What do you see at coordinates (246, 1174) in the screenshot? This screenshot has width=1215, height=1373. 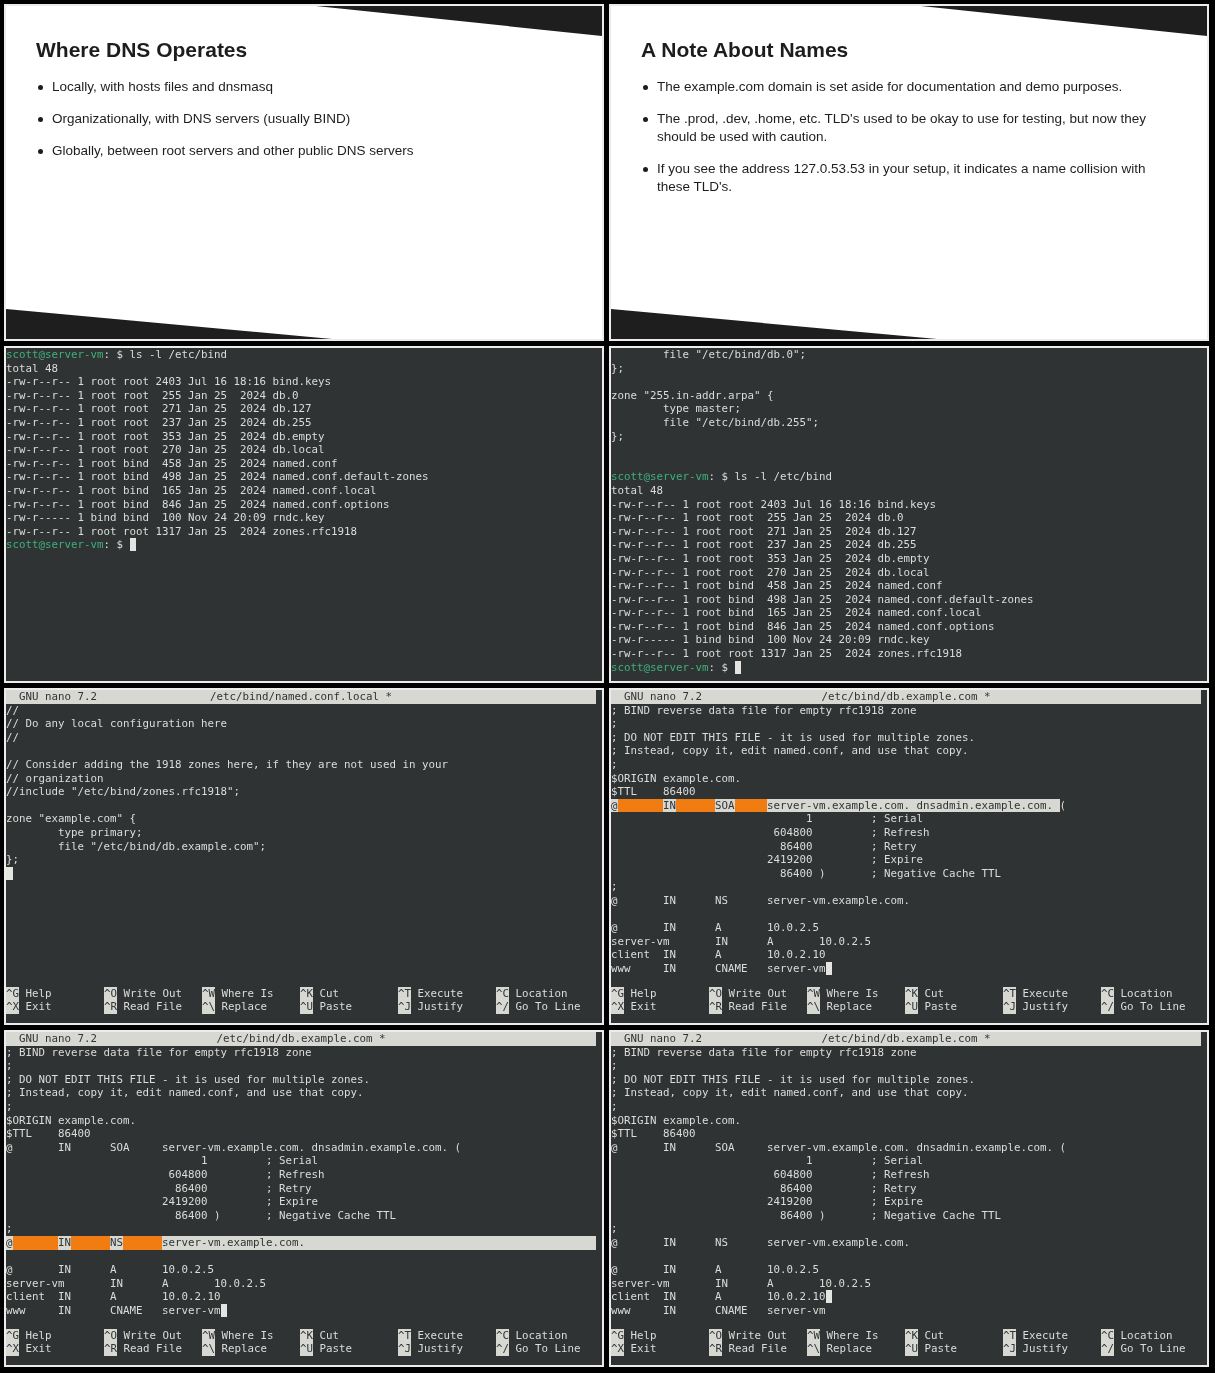 I see `code-line: 604800 ; Refresh` at bounding box center [246, 1174].